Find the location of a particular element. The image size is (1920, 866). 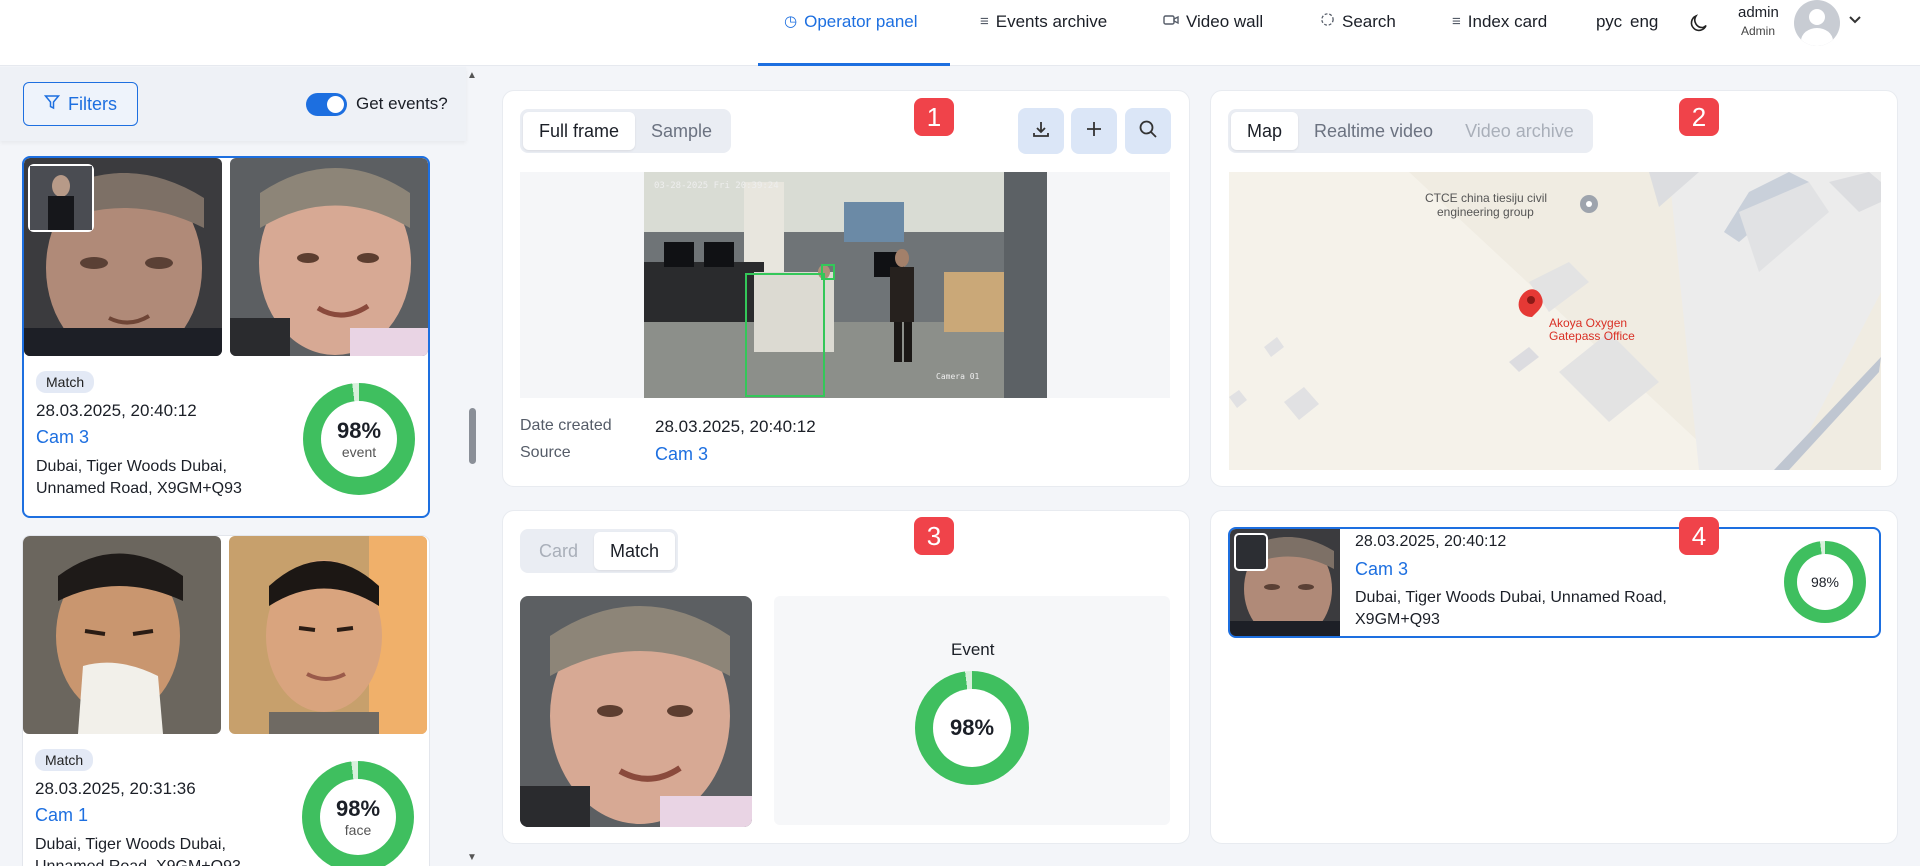

match-score-donut: 98% event is located at coordinates (359, 439).